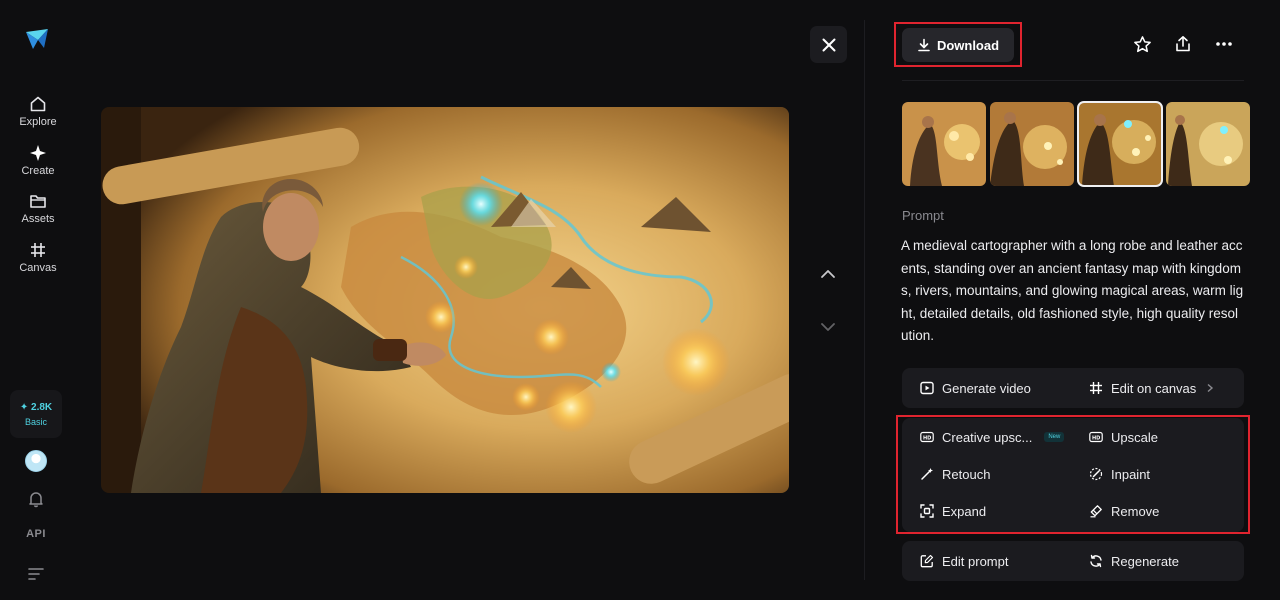  I want to click on hd-plus-icon: HD, so click(927, 437).